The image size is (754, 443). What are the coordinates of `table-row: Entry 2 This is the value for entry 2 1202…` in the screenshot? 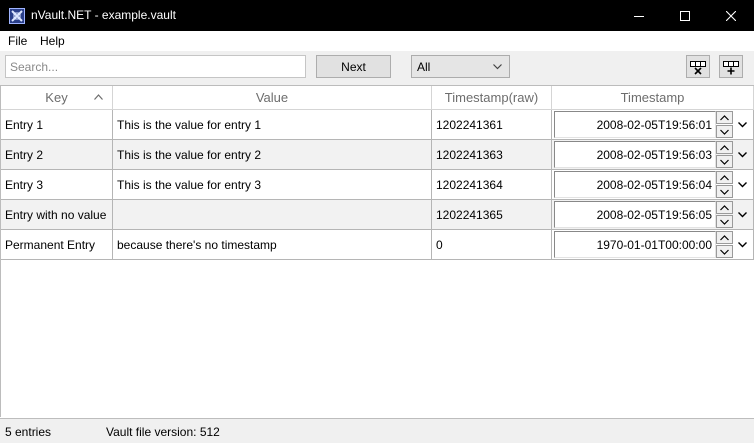 It's located at (377, 155).